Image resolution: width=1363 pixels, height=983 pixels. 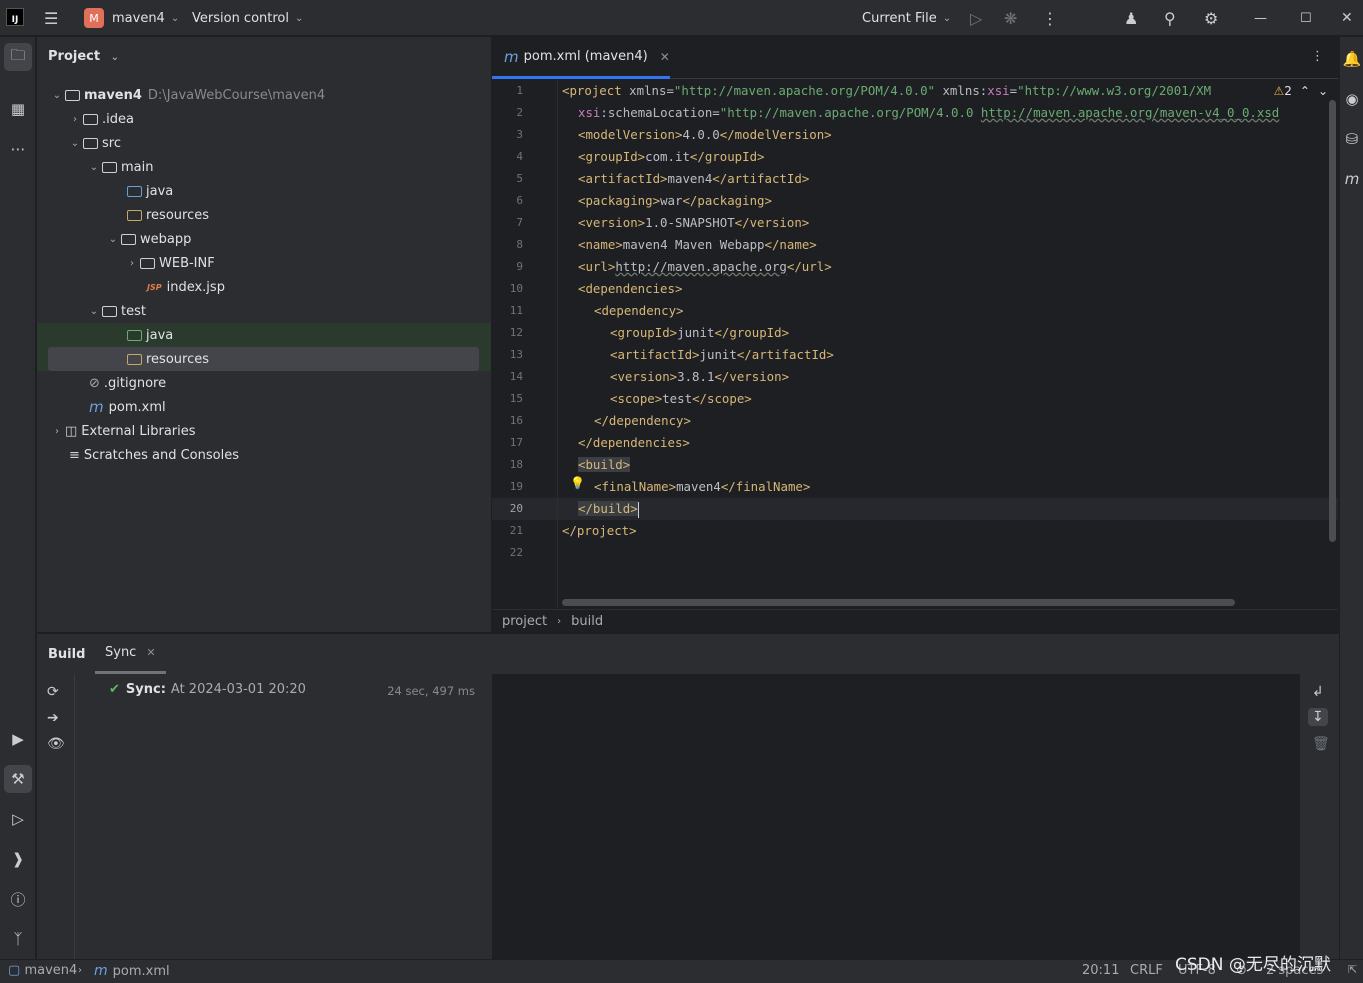 What do you see at coordinates (264, 383) in the screenshot?
I see `tree-item-gitignore: ⊘ .gitignore` at bounding box center [264, 383].